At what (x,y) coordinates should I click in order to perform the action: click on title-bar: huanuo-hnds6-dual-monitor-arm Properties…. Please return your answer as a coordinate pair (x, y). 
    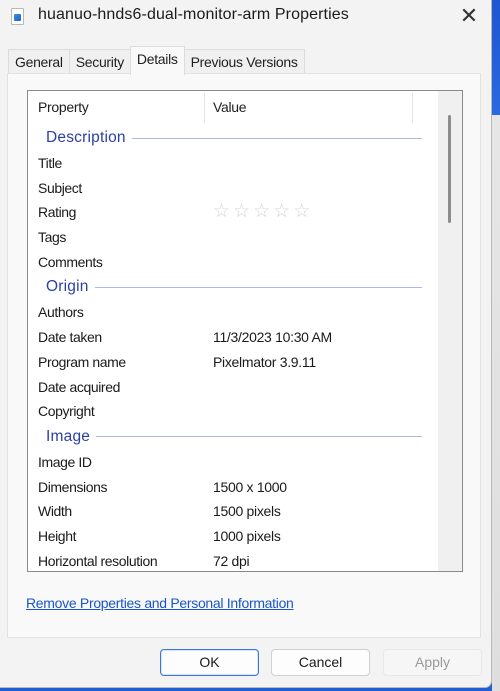
    Looking at the image, I should click on (245, 17).